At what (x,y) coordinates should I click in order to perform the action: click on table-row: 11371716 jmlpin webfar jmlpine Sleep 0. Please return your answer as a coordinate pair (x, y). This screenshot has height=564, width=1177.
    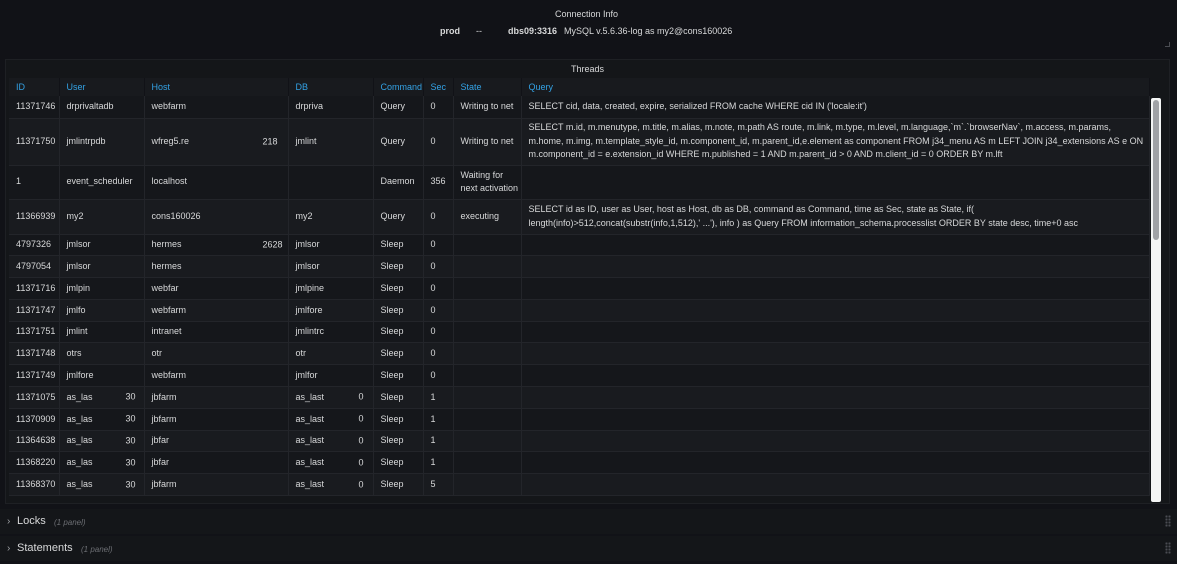
    Looking at the image, I should click on (579, 288).